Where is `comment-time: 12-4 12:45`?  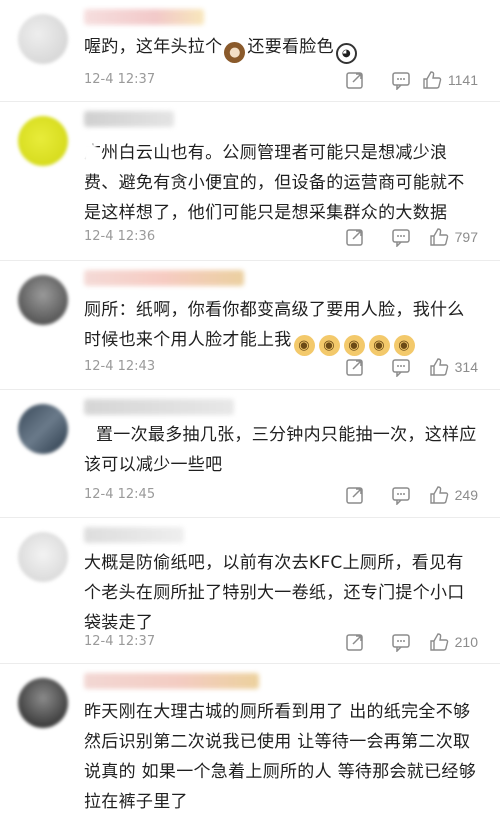 comment-time: 12-4 12:45 is located at coordinates (120, 494).